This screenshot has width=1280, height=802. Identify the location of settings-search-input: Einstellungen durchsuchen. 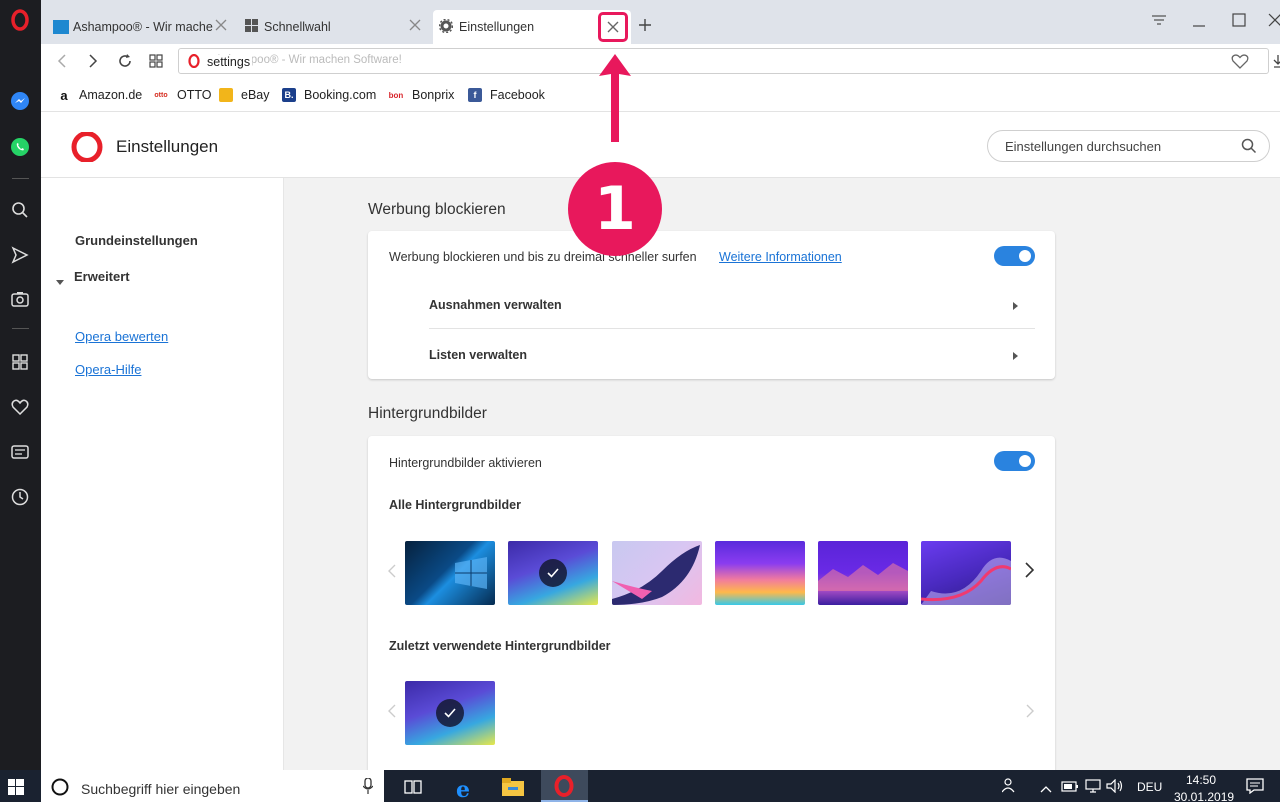
(1128, 146).